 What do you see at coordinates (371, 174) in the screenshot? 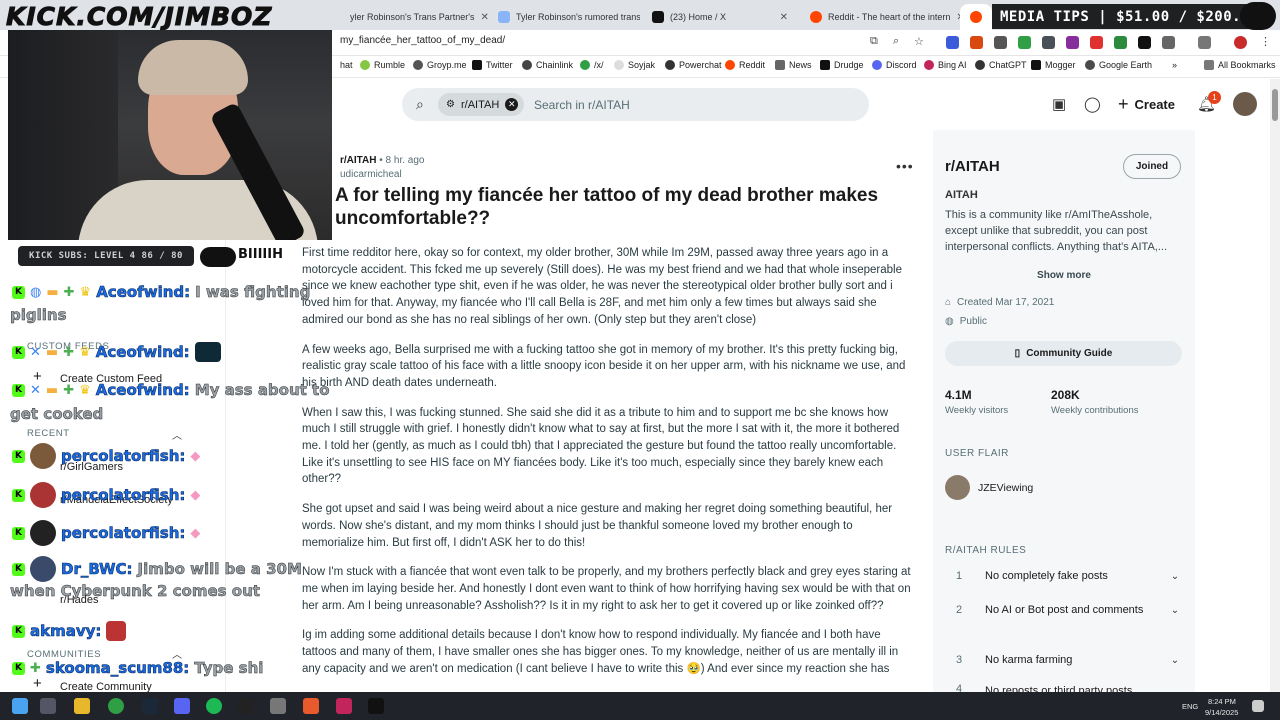
I see `post-author: udicarmicheal` at bounding box center [371, 174].